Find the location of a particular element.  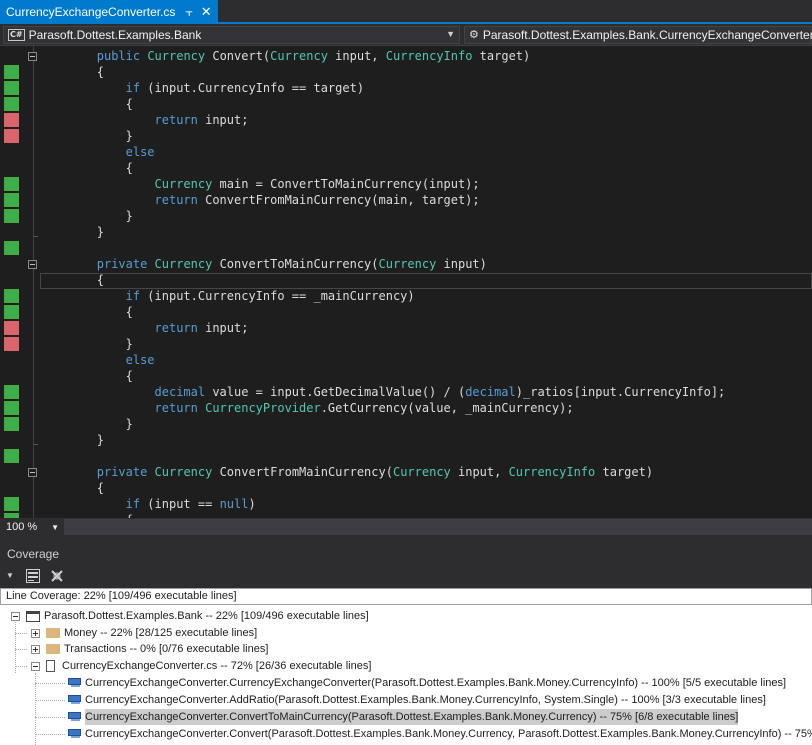

coverage-margin is located at coordinates (10, 282).